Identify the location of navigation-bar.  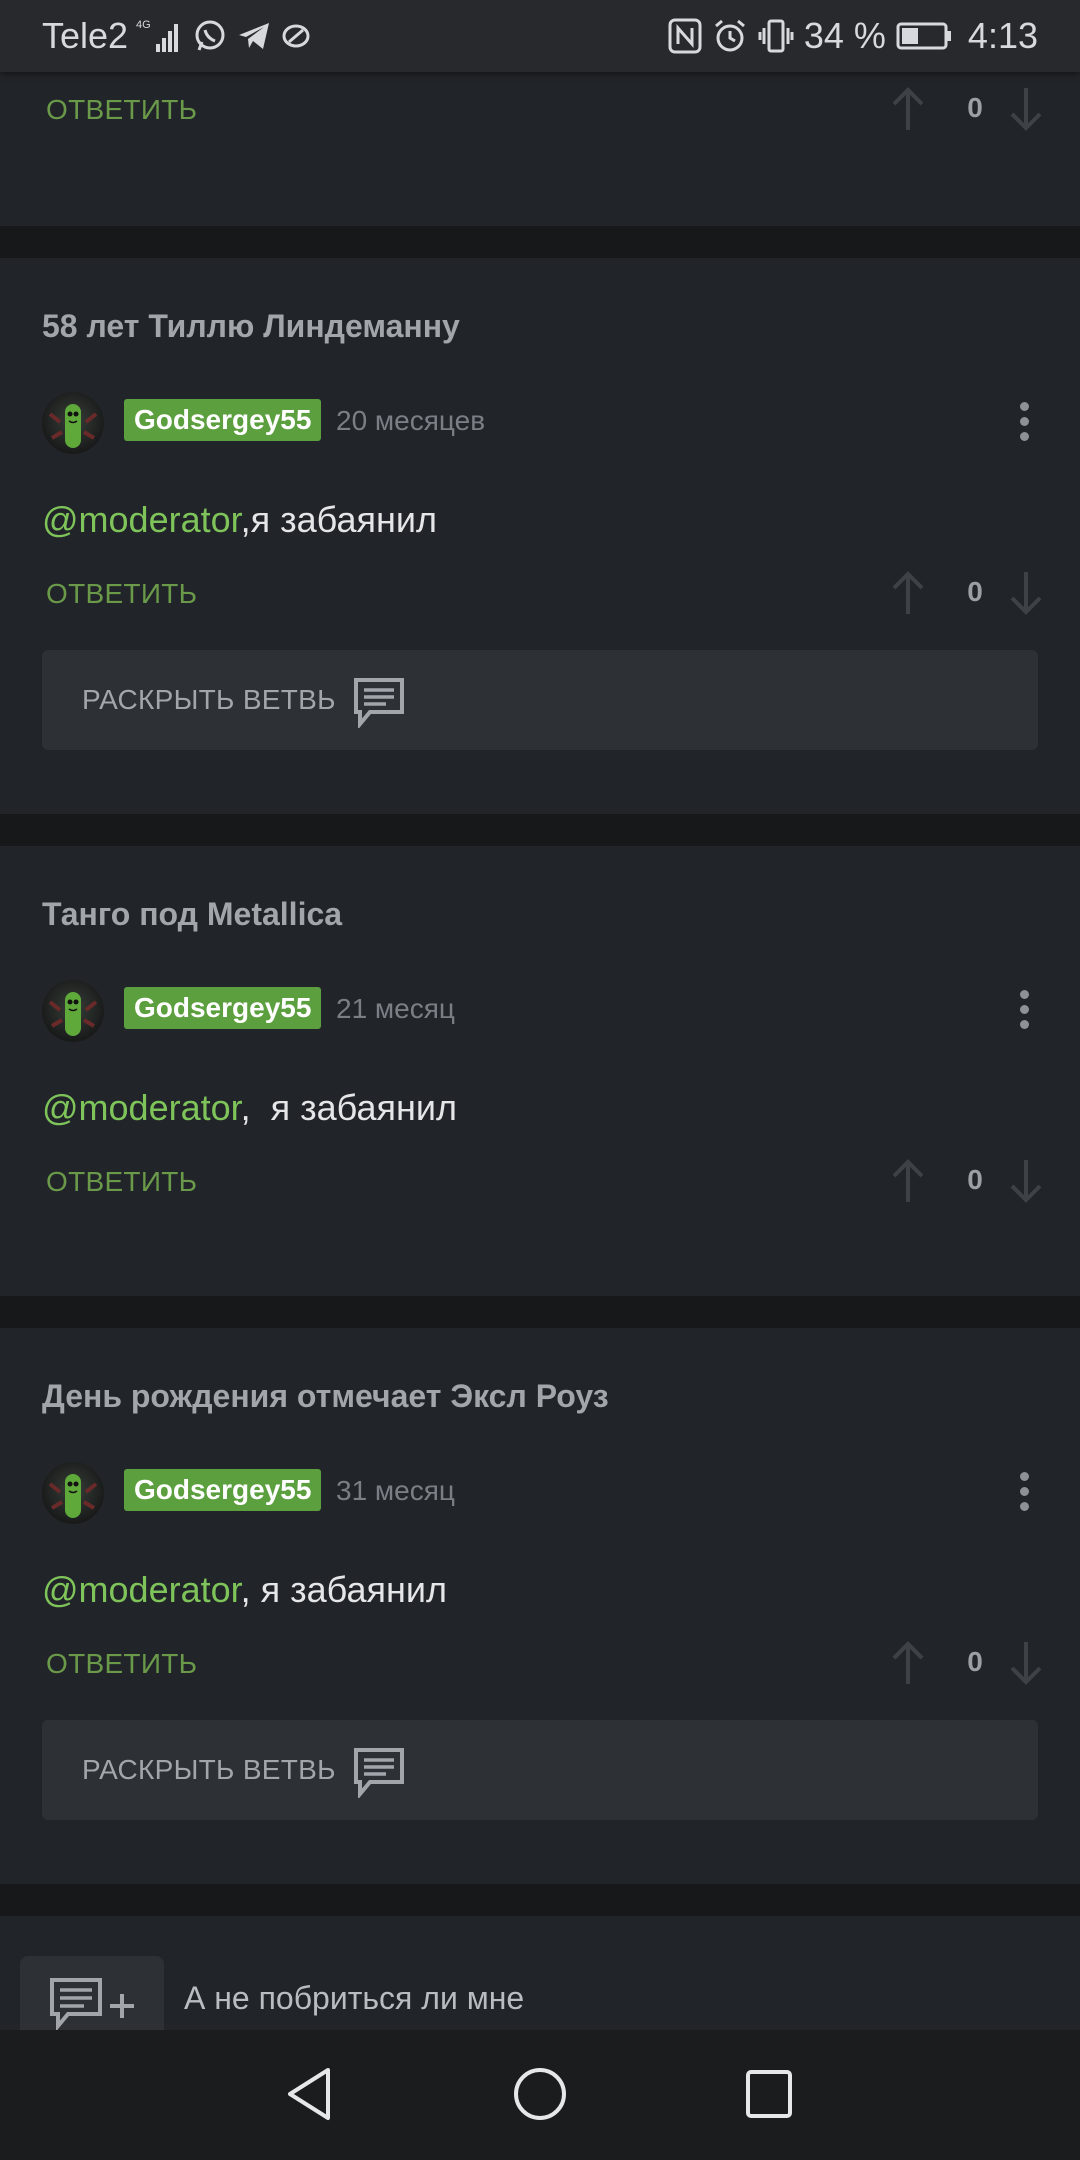
(540, 2095).